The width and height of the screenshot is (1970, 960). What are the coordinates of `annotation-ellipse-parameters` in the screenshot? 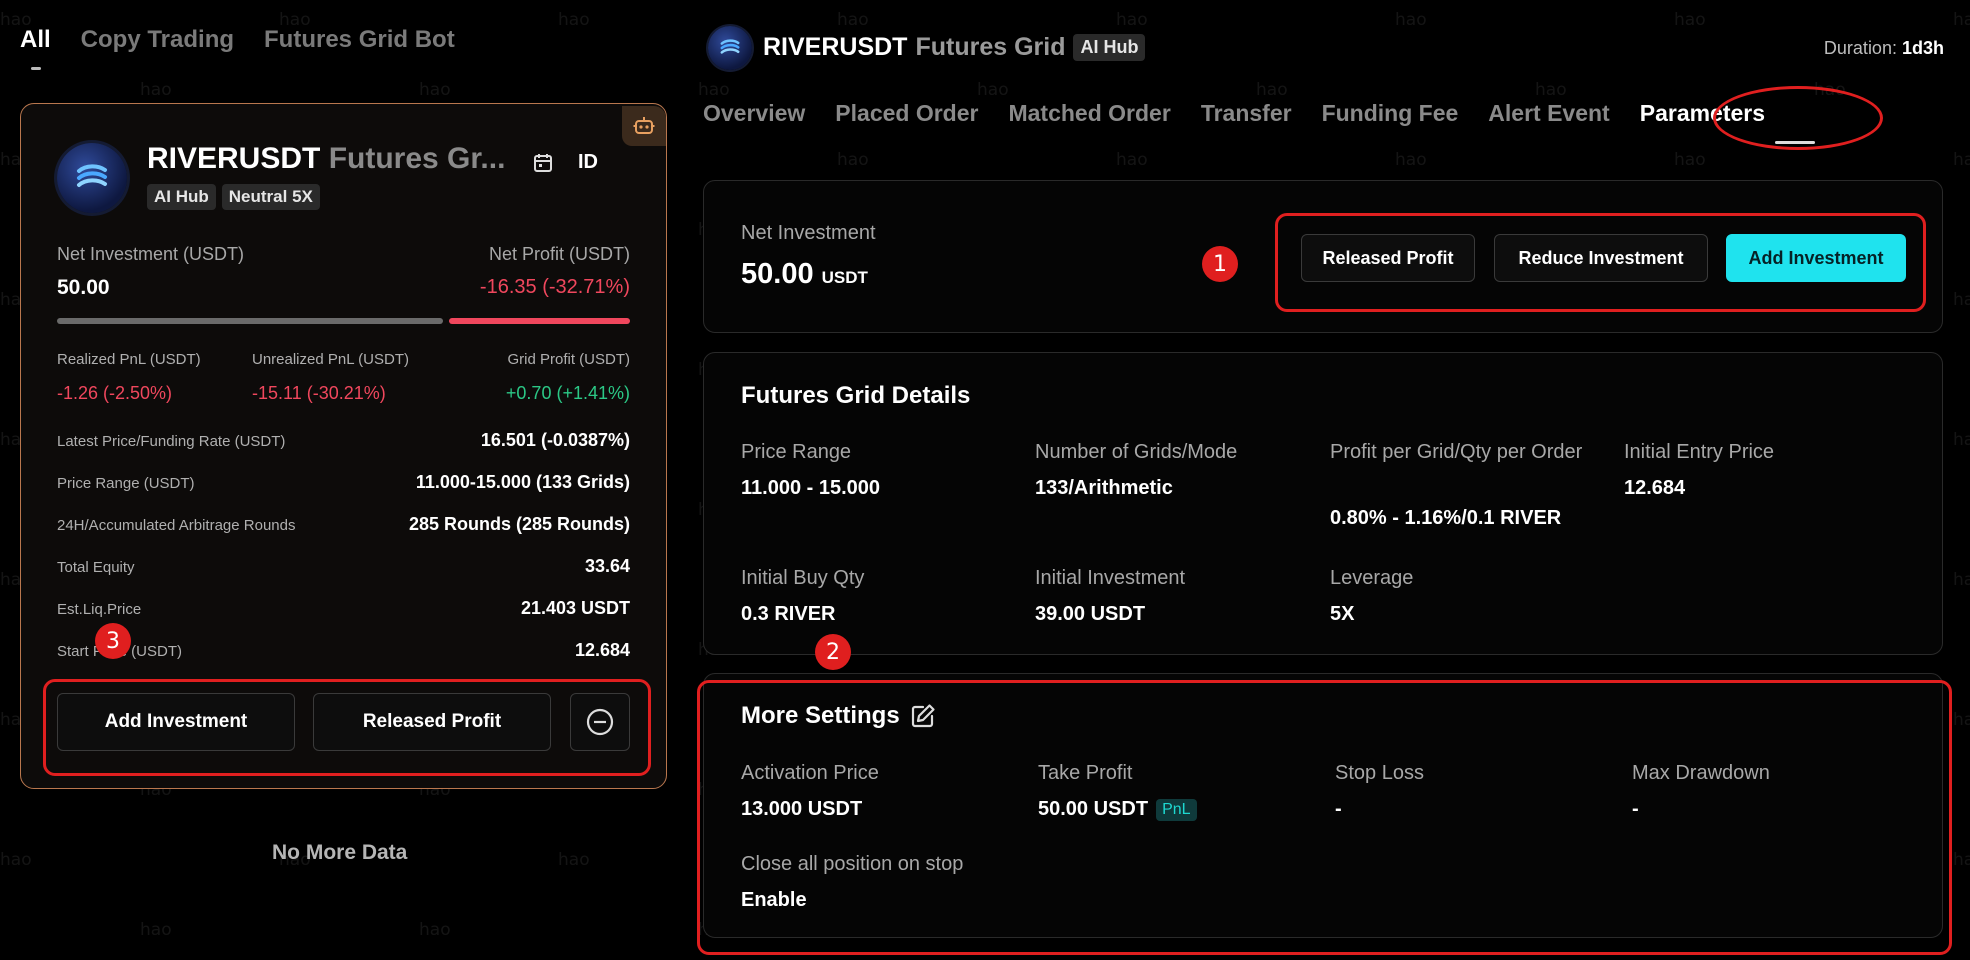 It's located at (1798, 118).